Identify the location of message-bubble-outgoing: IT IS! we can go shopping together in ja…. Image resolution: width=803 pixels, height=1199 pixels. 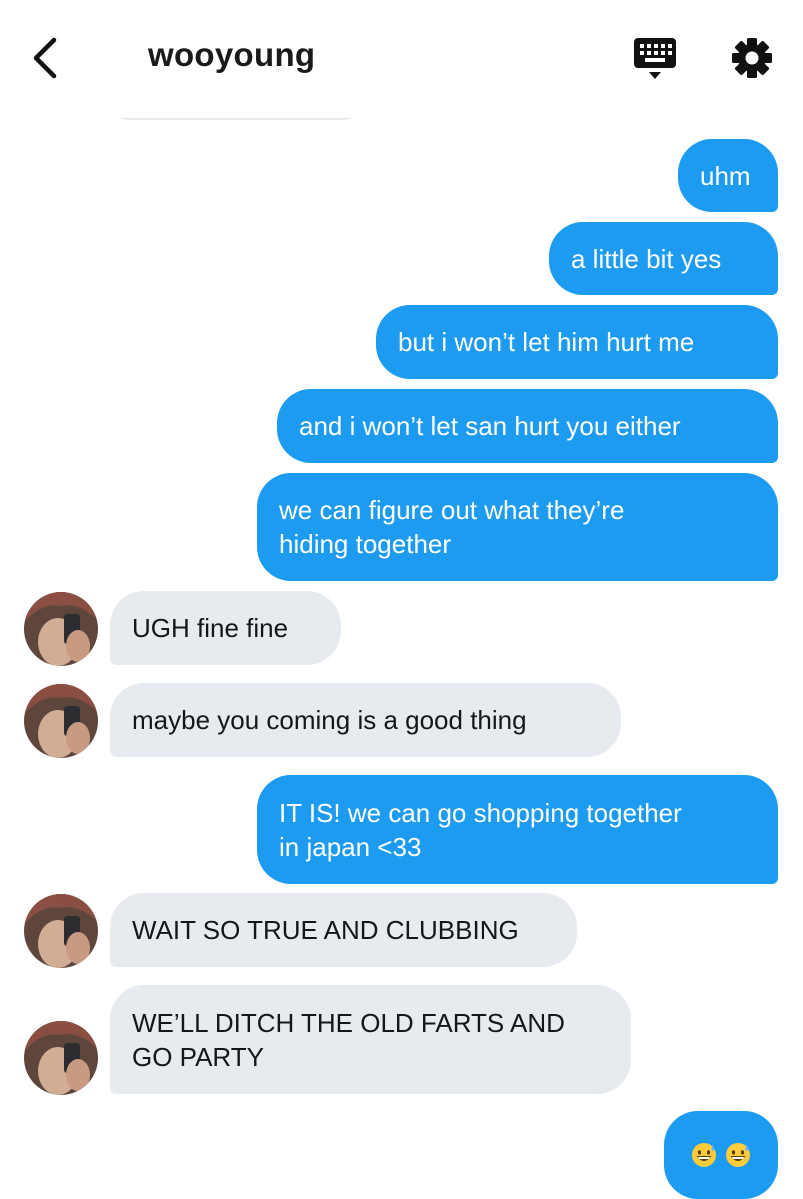
(517, 829).